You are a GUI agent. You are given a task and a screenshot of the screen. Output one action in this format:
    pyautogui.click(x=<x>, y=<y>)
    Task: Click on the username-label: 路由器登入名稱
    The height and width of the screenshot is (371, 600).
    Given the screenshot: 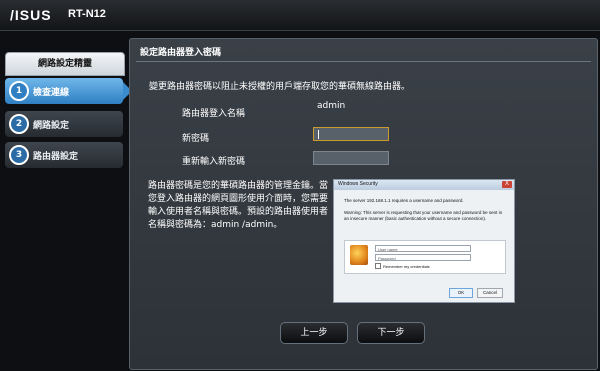 What is the action you would take?
    pyautogui.click(x=214, y=114)
    